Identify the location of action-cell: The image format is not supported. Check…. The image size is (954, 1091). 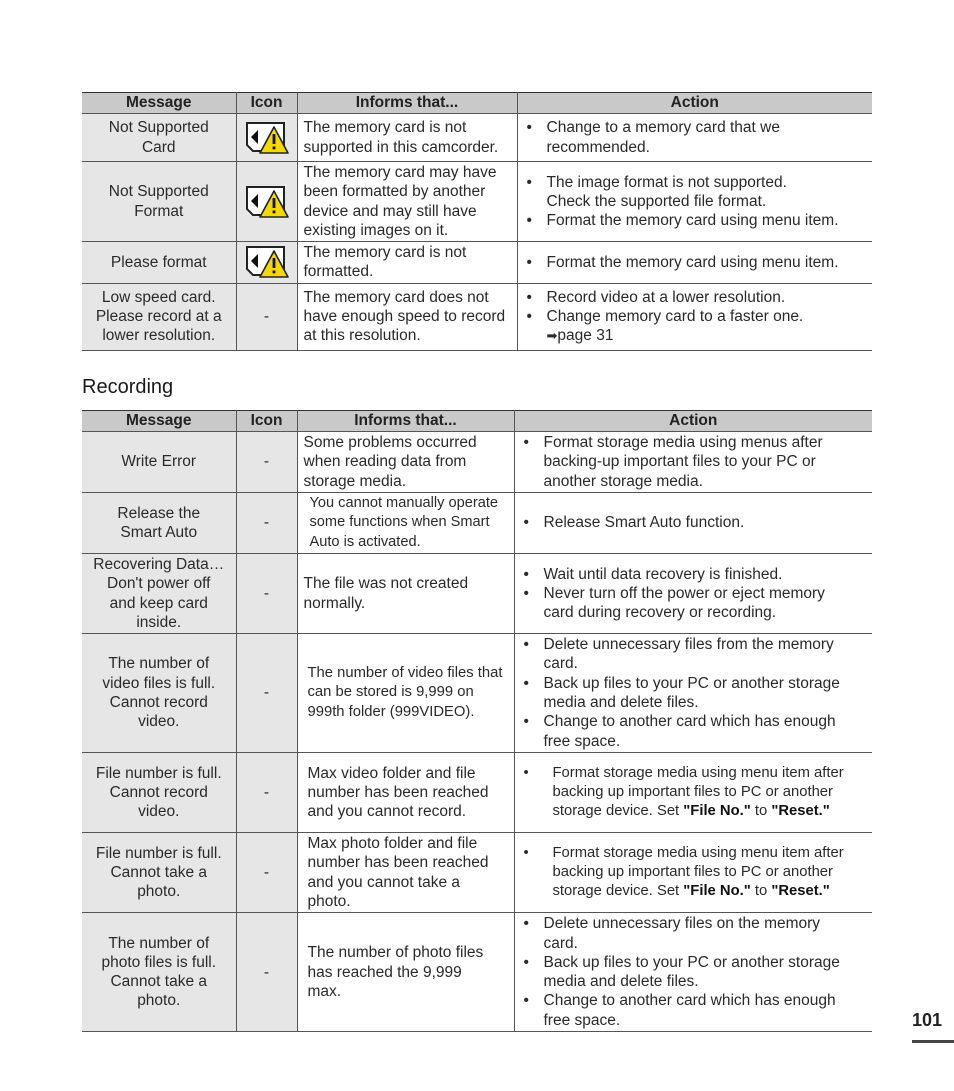
(694, 201).